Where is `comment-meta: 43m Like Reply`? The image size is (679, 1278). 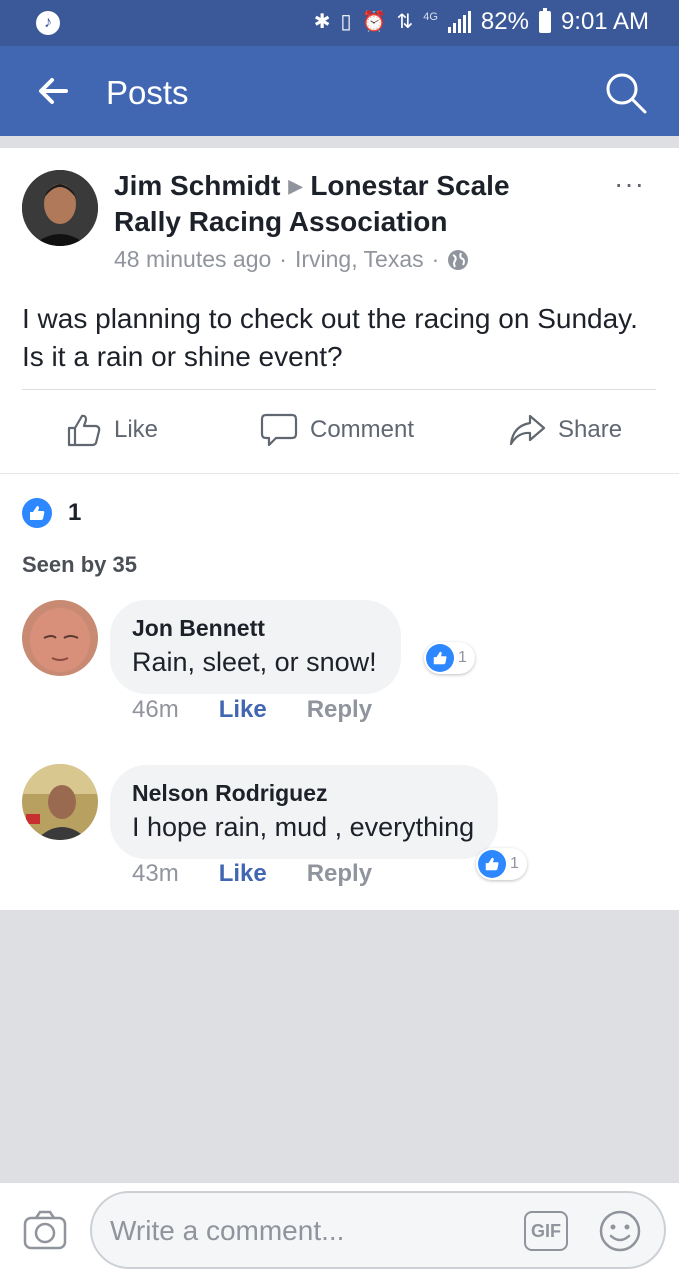 comment-meta: 43m Like Reply is located at coordinates (252, 874).